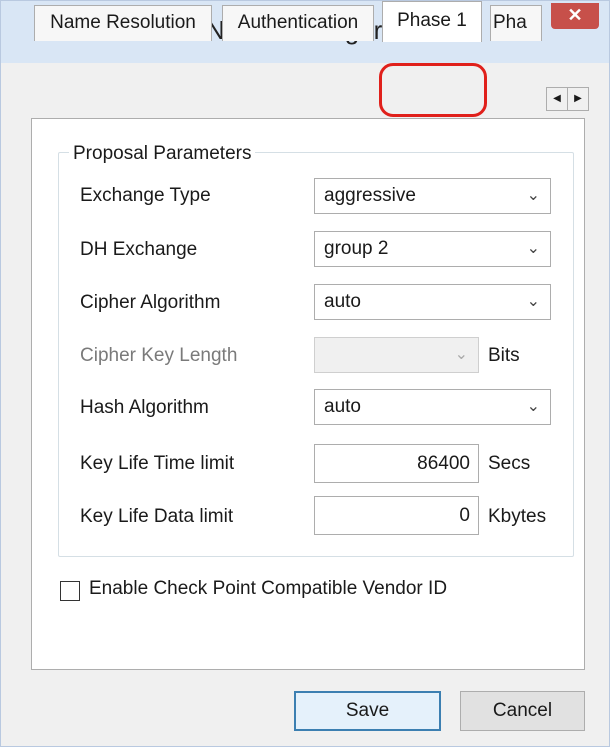  What do you see at coordinates (144, 407) in the screenshot?
I see `hash-algorithm-label: Hash Algorithm` at bounding box center [144, 407].